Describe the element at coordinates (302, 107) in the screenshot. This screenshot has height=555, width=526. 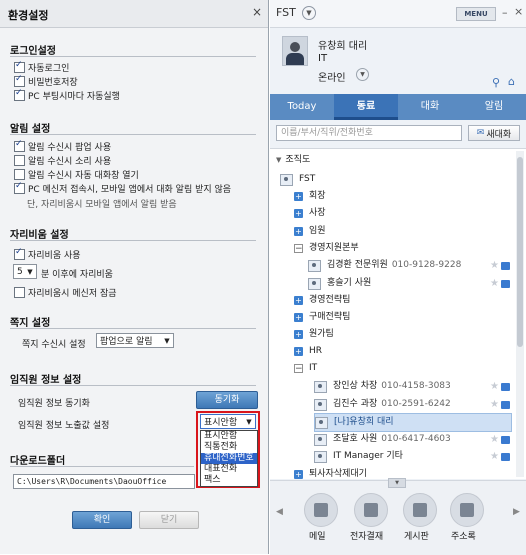
I see `tab-today: Today` at that location.